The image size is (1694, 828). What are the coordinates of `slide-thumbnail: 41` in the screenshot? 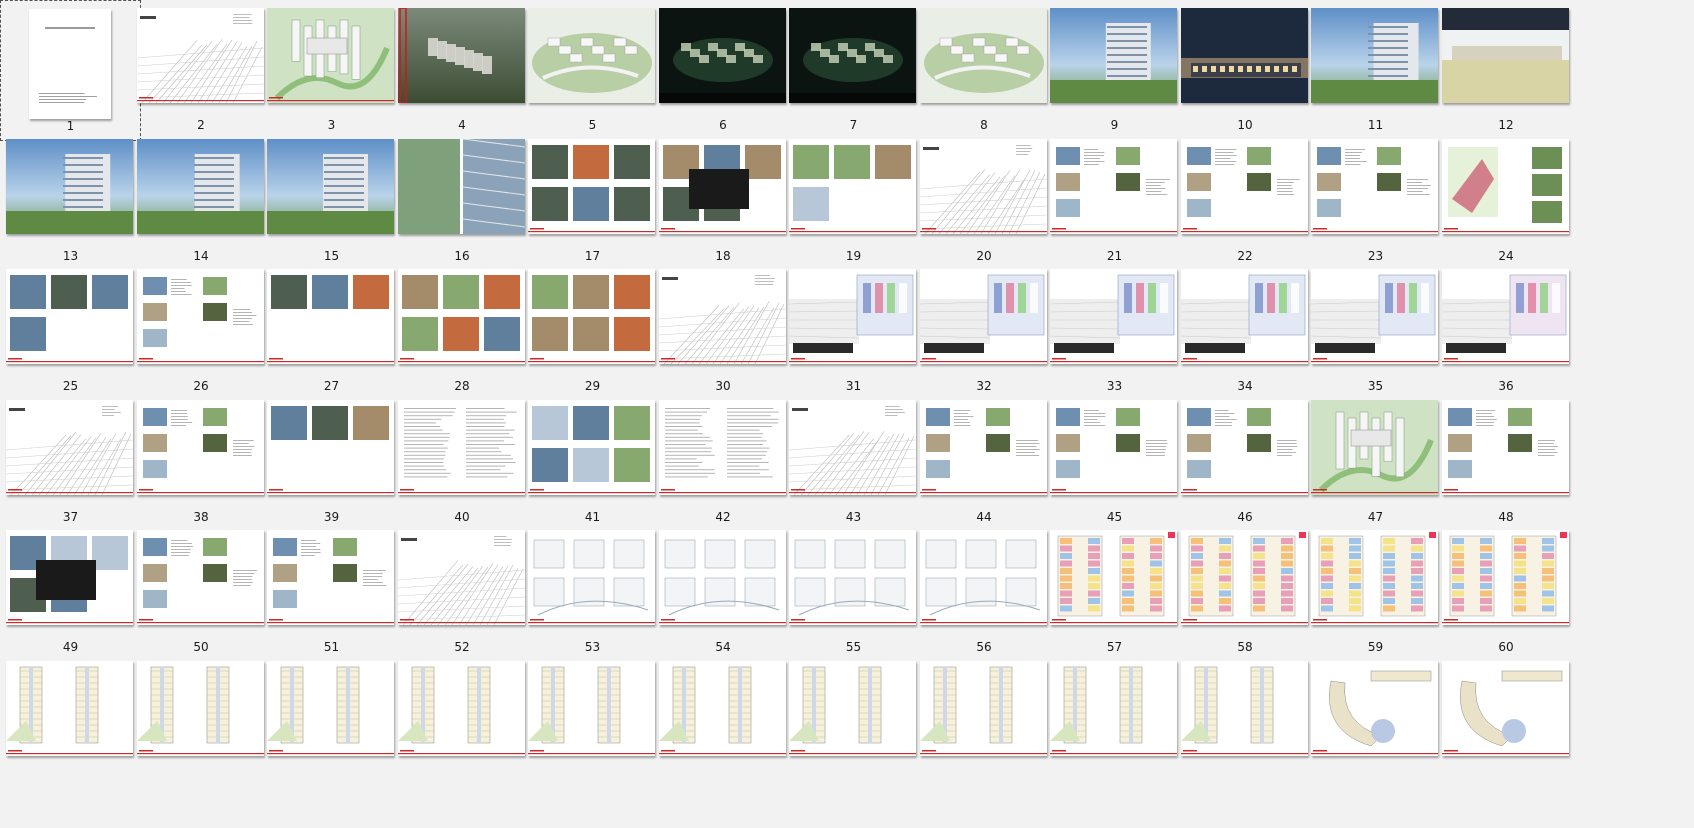 It's located at (592, 462).